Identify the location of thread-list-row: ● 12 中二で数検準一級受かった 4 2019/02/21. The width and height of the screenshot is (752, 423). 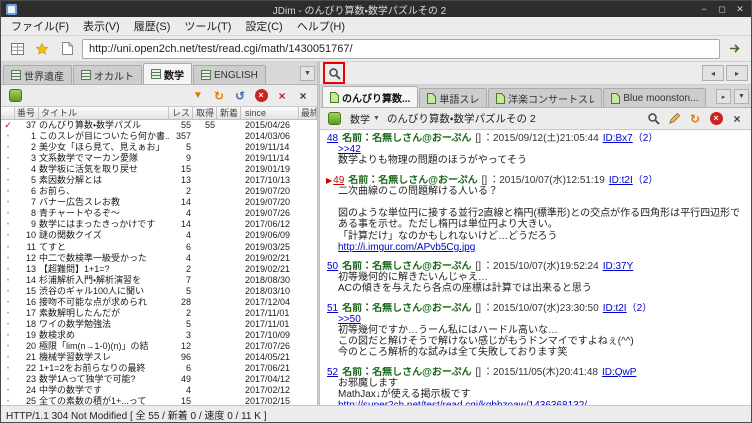
(159, 258).